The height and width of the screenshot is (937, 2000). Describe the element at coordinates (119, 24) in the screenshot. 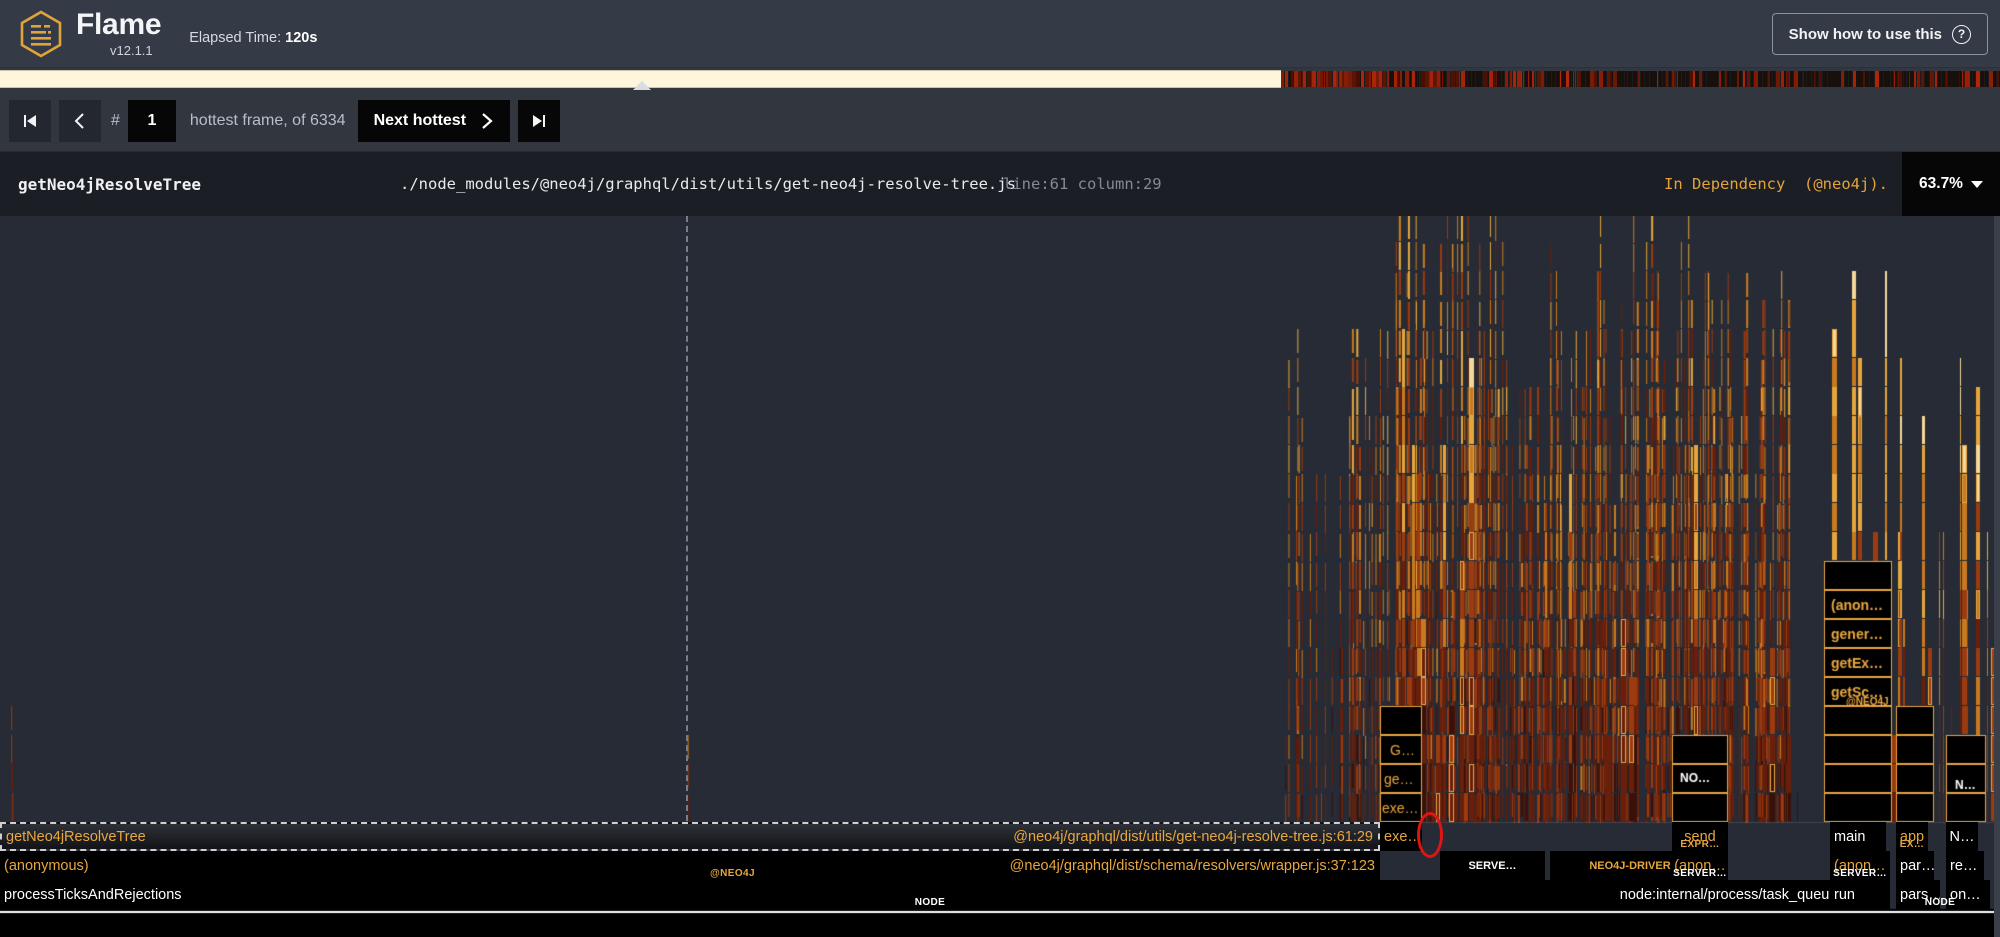

I see `app-title: Flame` at that location.